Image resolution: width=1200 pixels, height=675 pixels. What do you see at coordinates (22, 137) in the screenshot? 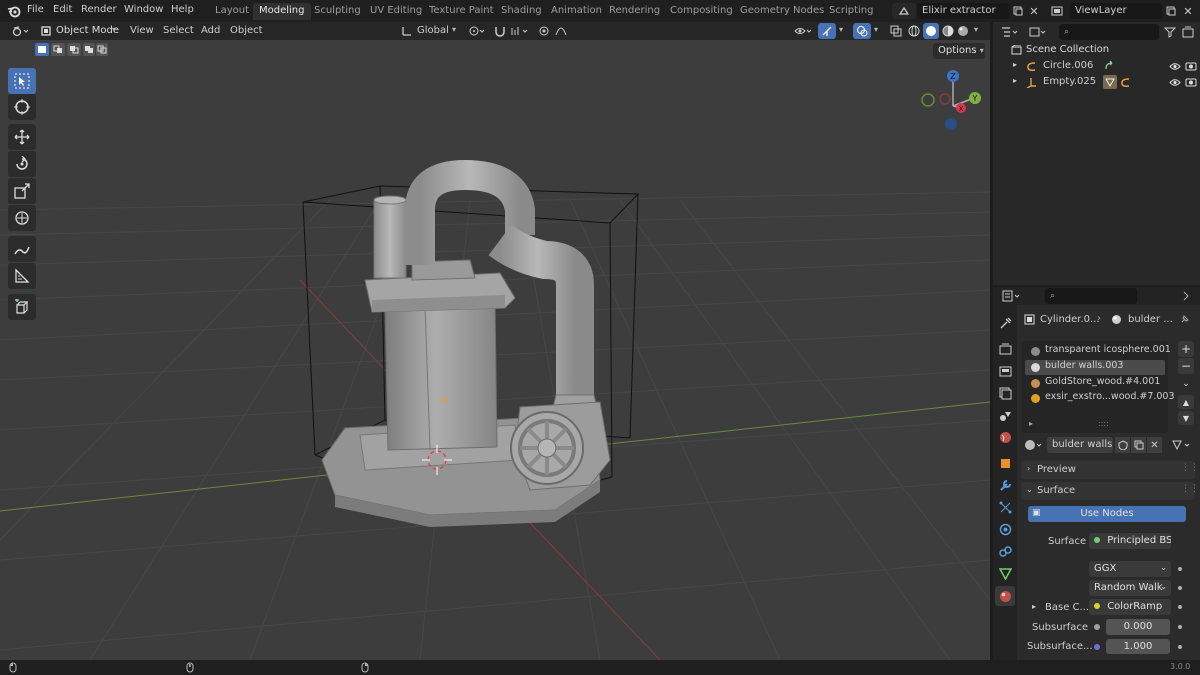
I see `move-tool` at bounding box center [22, 137].